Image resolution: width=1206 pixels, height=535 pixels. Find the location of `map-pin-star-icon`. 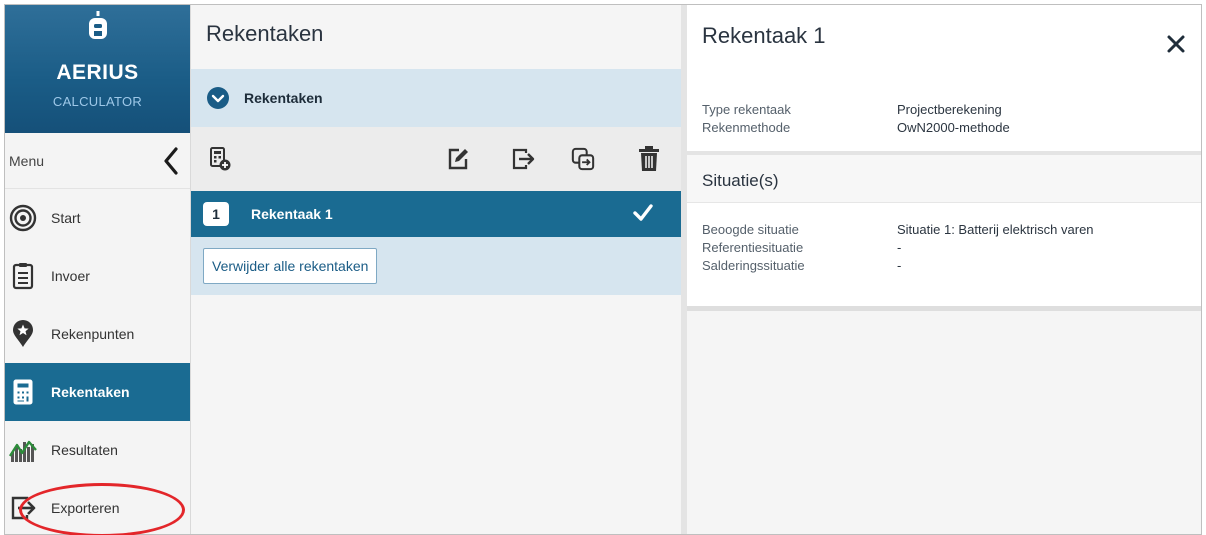

map-pin-star-icon is located at coordinates (23, 334).